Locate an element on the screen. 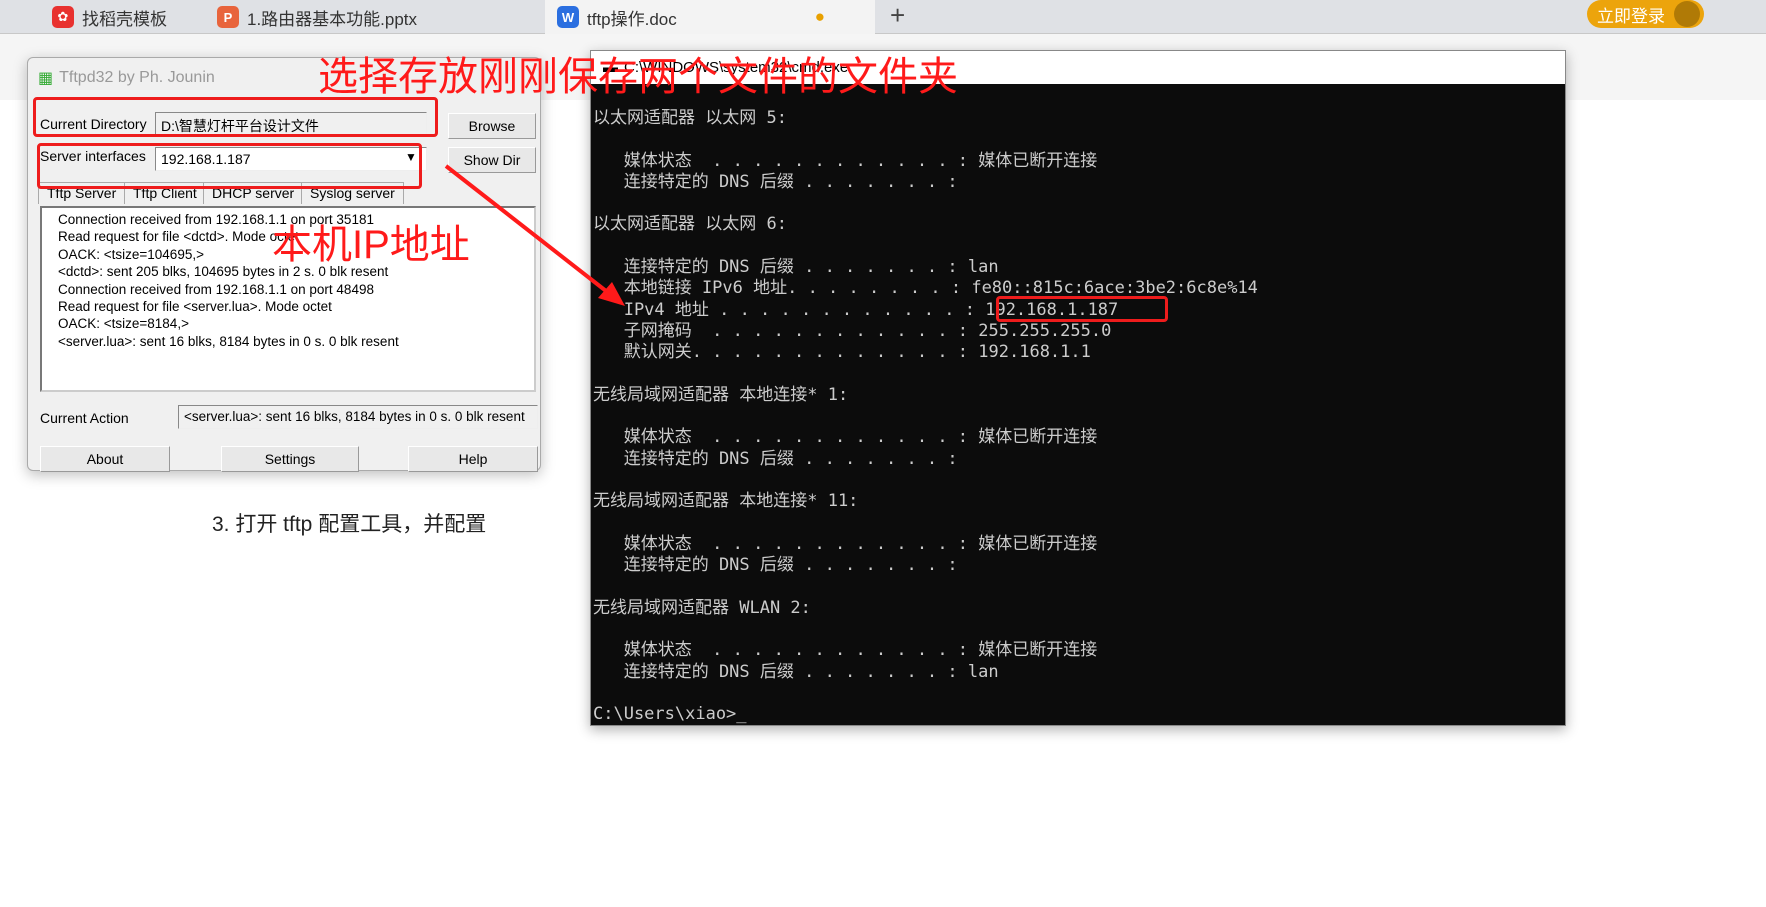 Image resolution: width=1766 pixels, height=907 pixels. tab-label: tftp操作.doc is located at coordinates (632, 19).